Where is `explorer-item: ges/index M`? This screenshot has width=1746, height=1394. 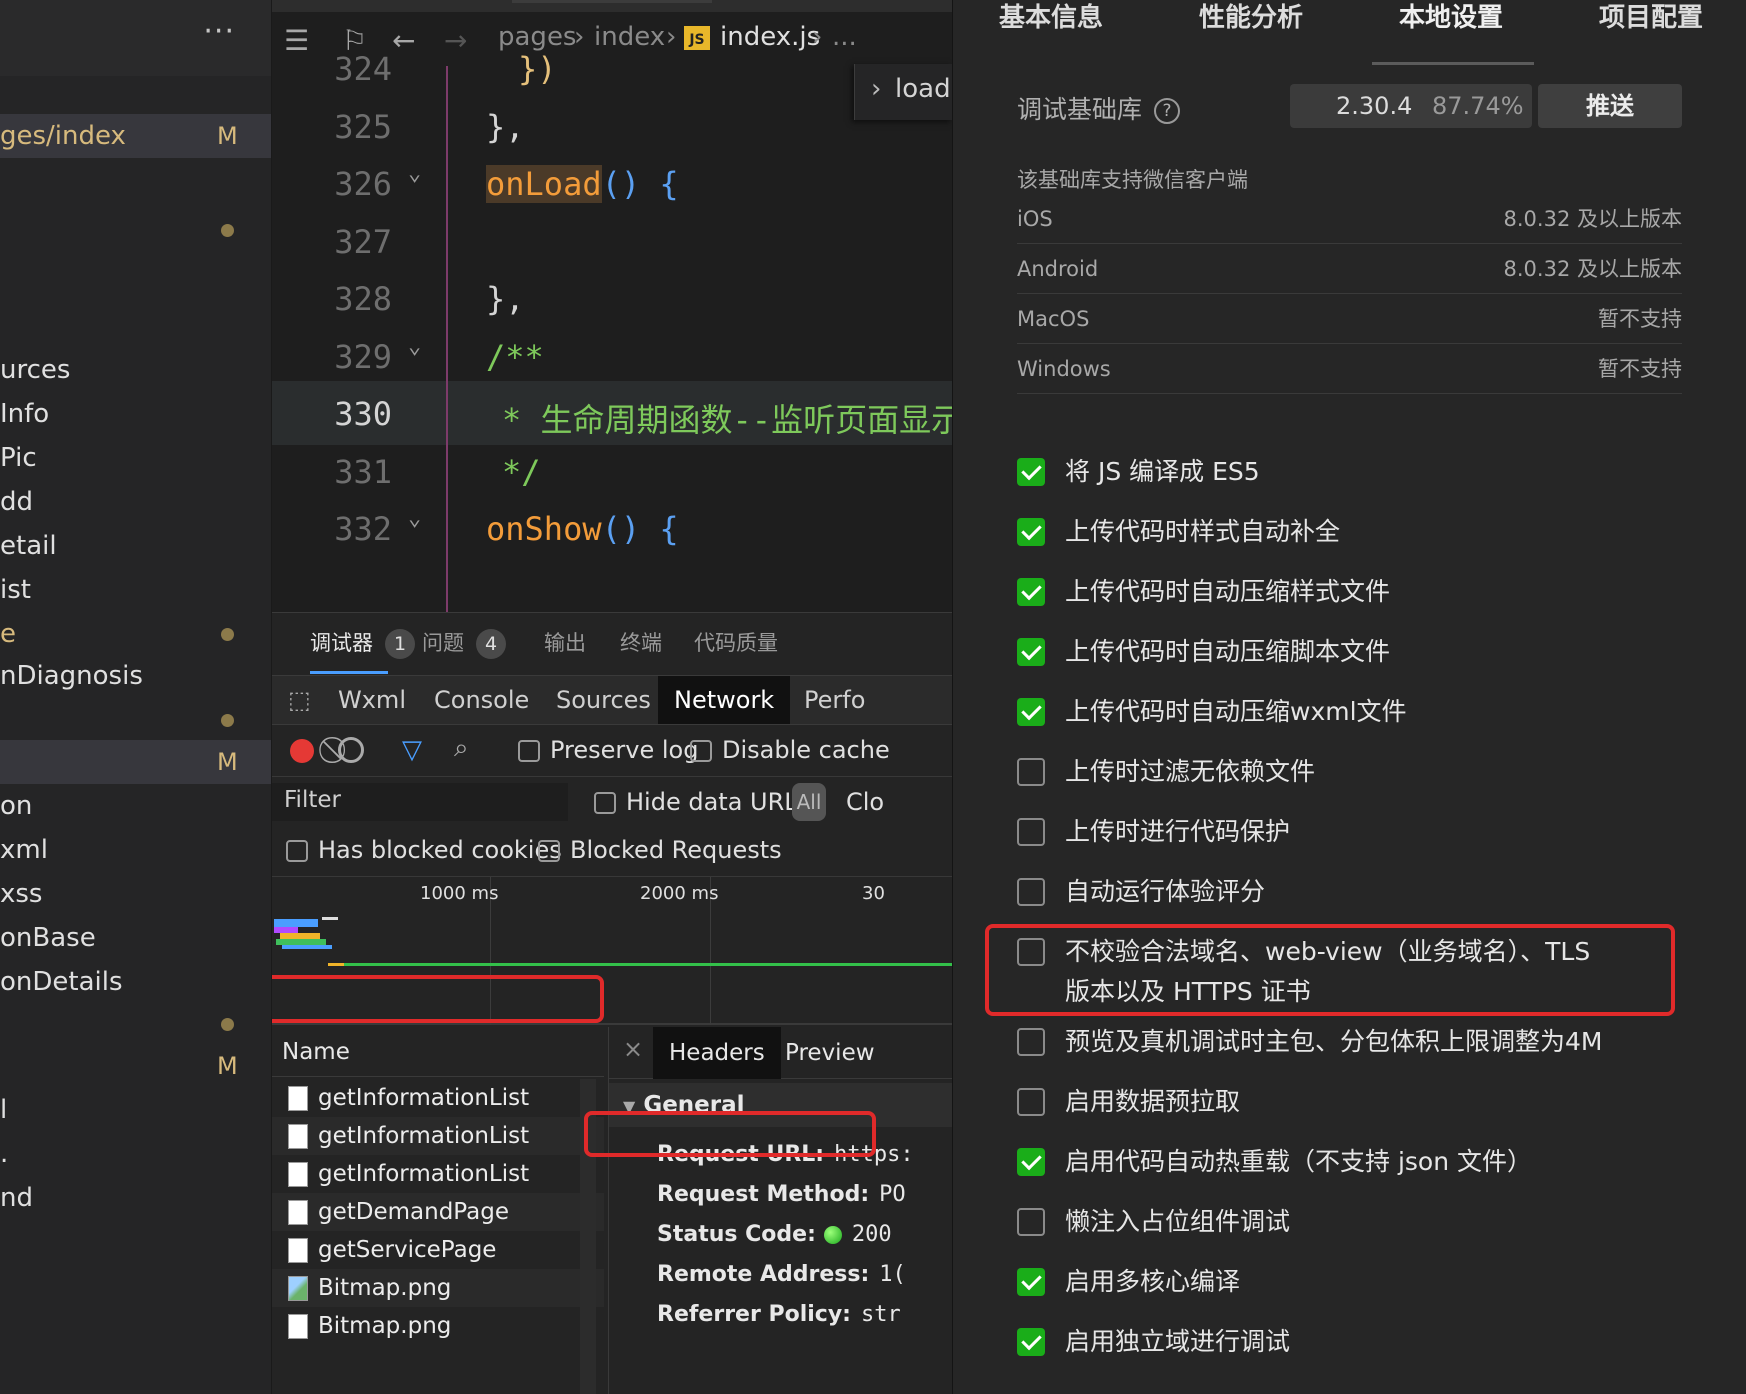
explorer-item: ges/index M is located at coordinates (135, 136).